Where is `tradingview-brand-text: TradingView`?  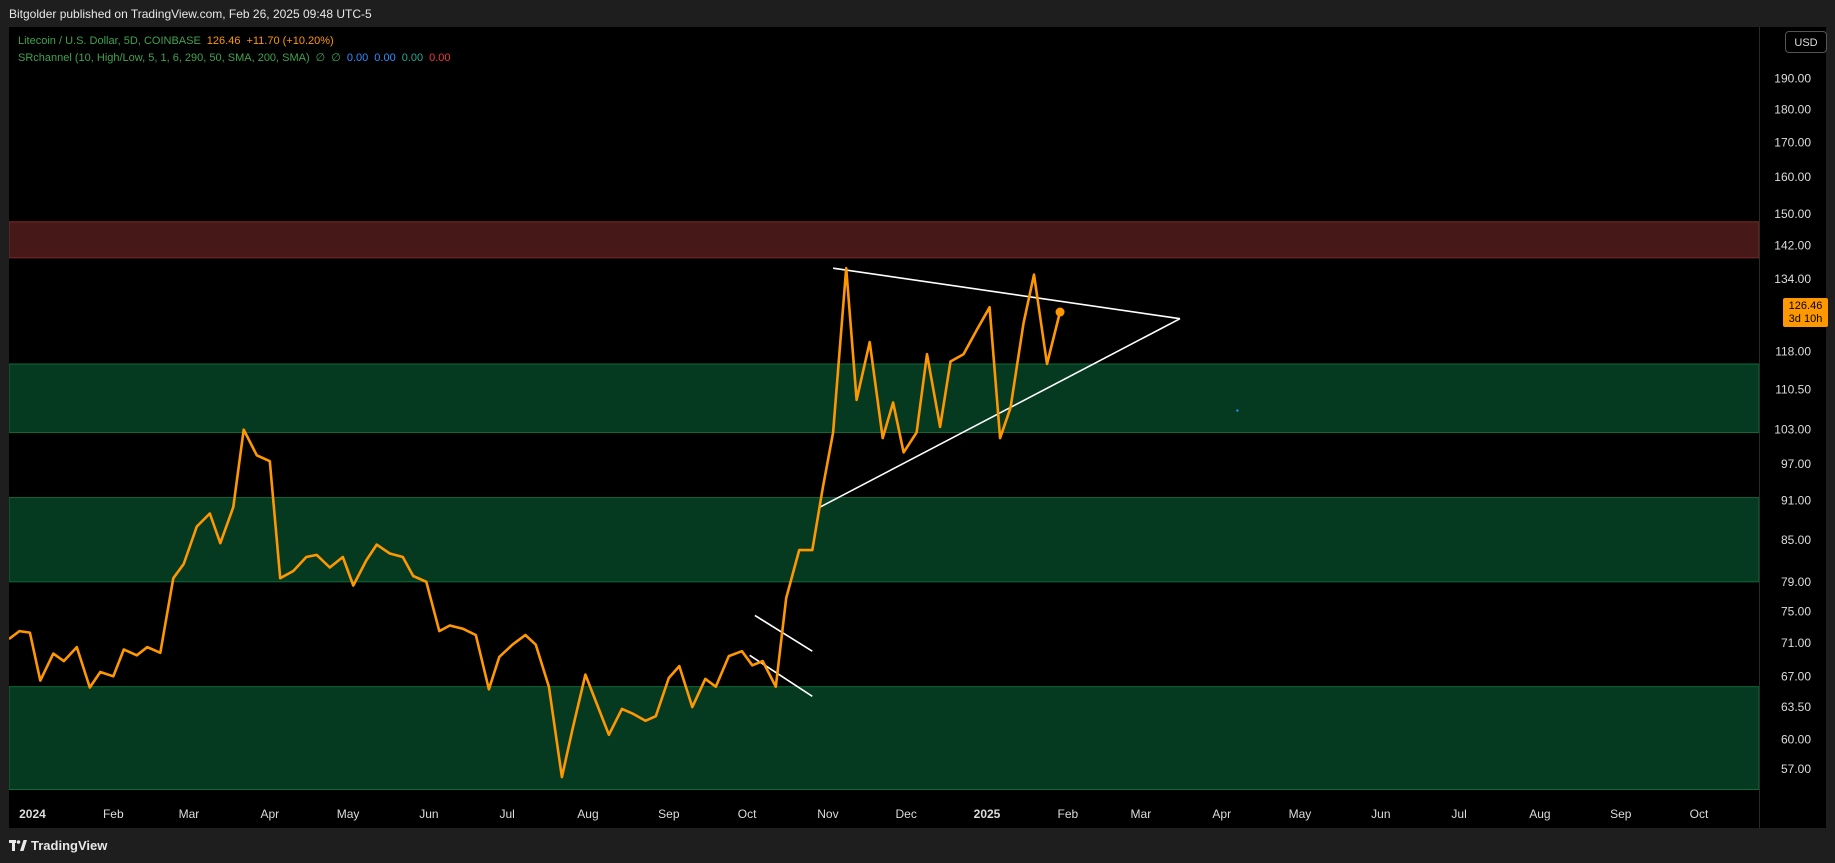 tradingview-brand-text: TradingView is located at coordinates (69, 845).